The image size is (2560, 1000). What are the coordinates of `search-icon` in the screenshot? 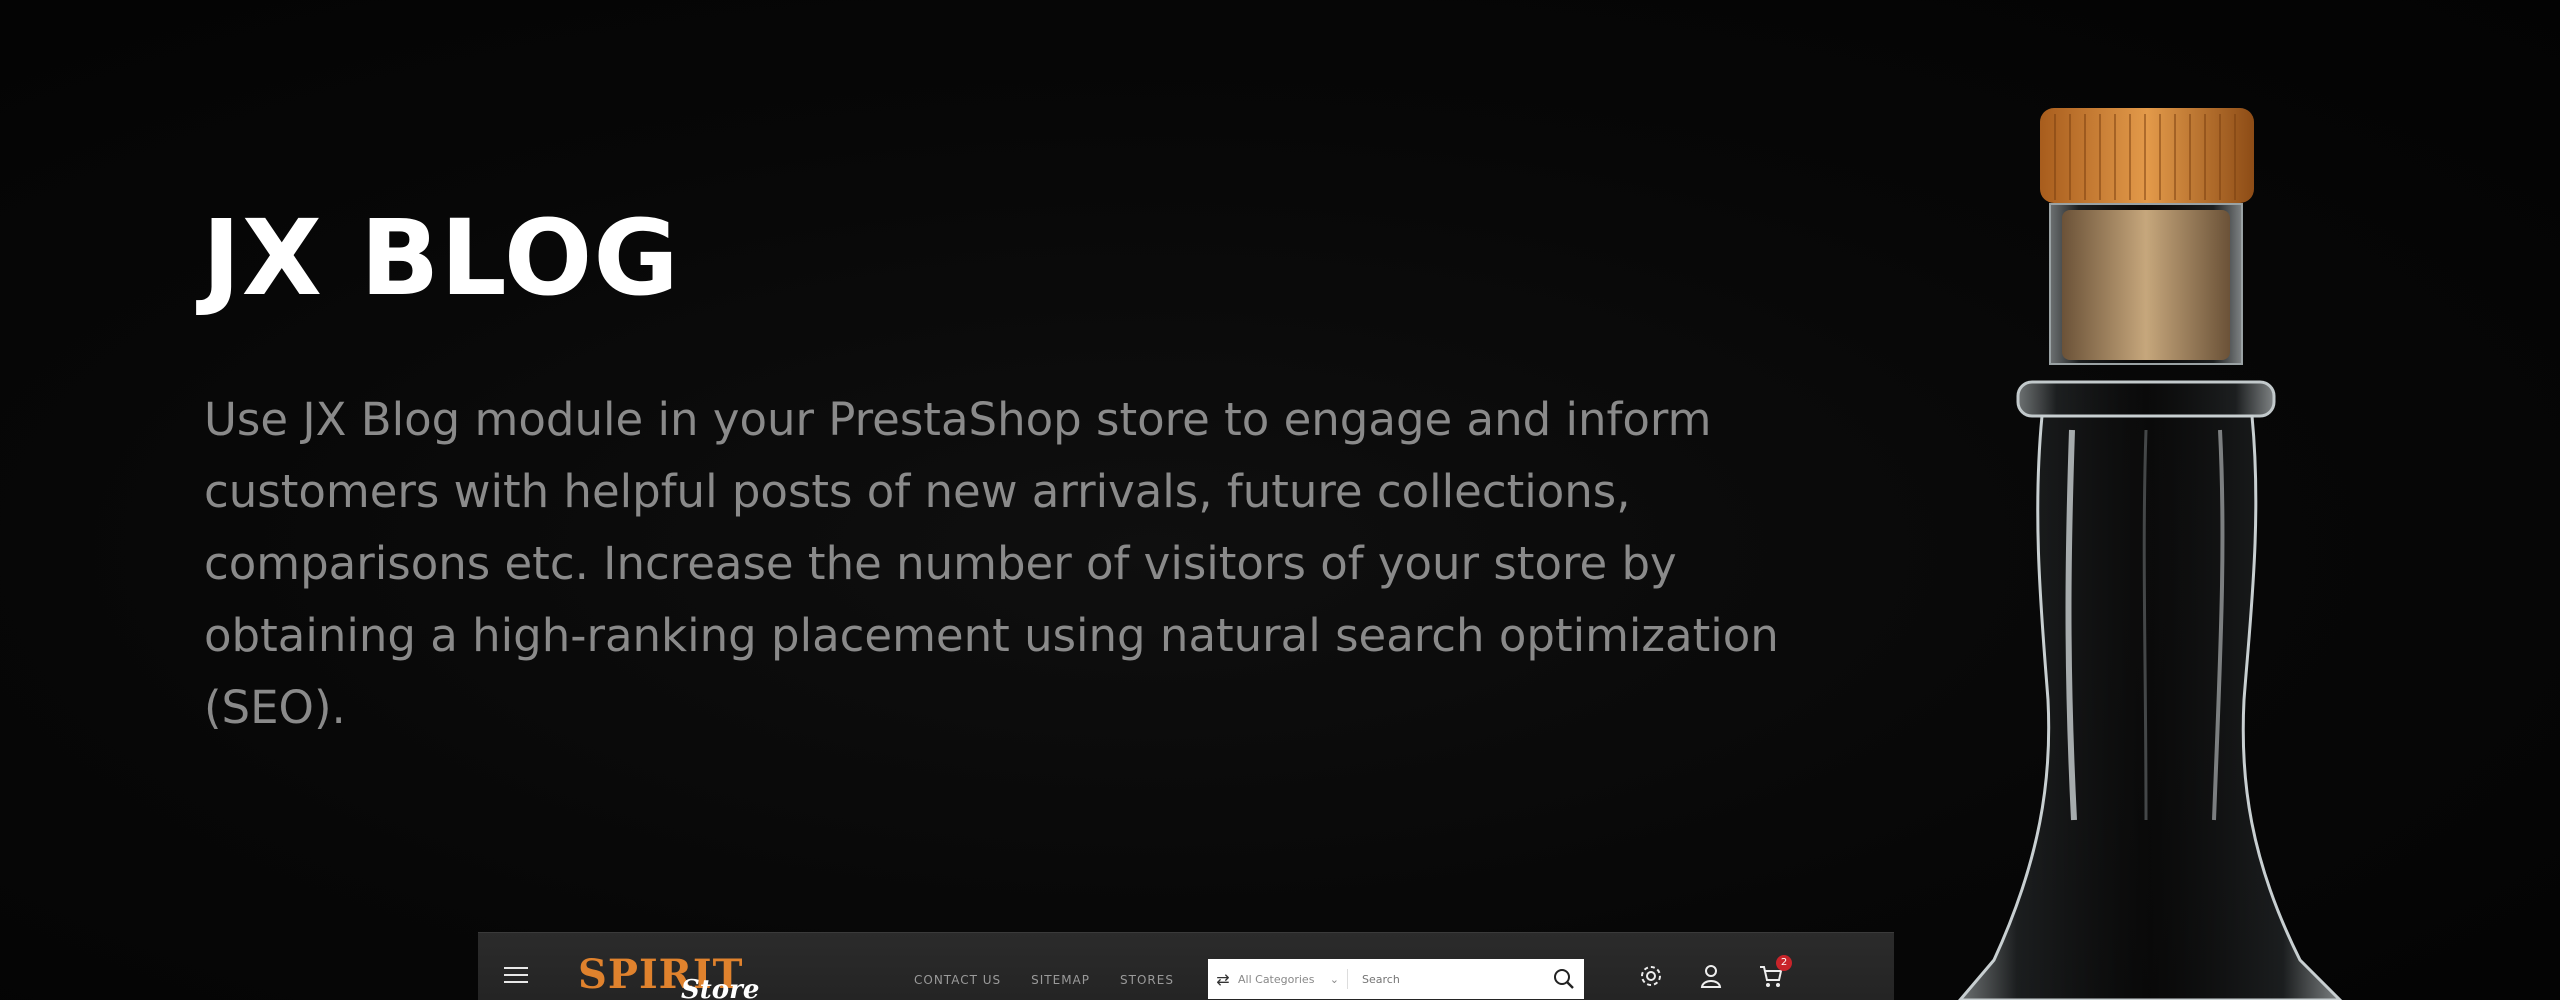 It's located at (1564, 979).